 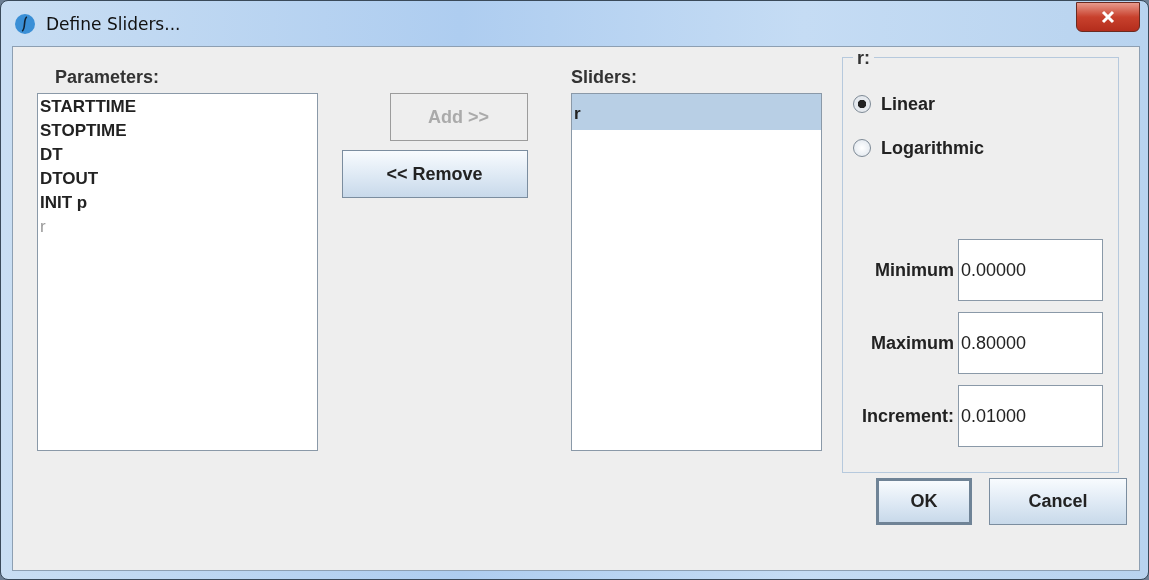 I want to click on parameter-item: STARTTIME, so click(x=177, y=106).